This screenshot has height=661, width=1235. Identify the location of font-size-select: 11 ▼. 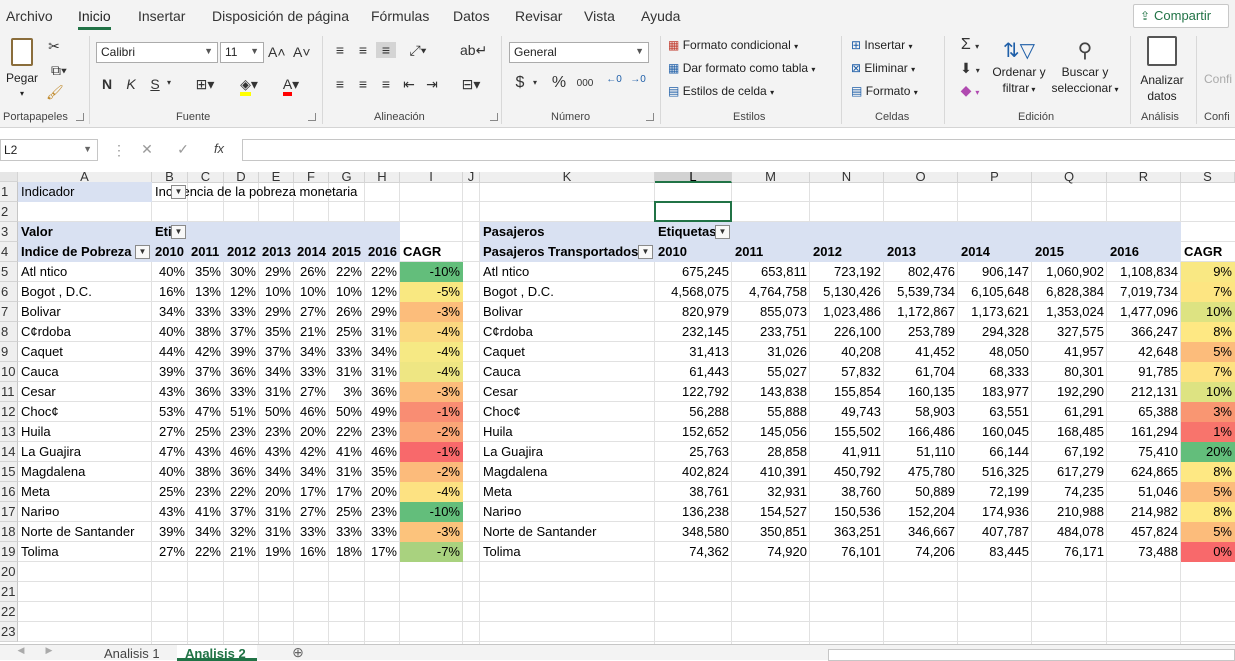
(242, 52).